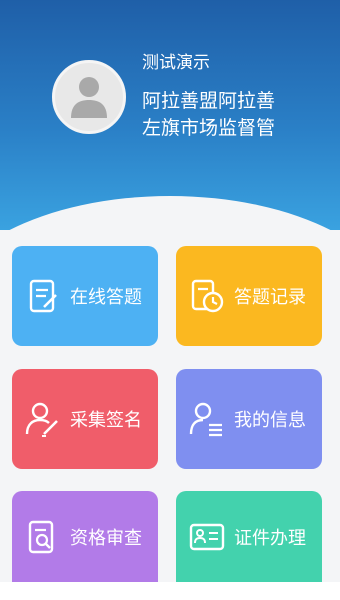 The height and width of the screenshot is (600, 340). I want to click on tile-label-quiz-records: 答题记录, so click(270, 297).